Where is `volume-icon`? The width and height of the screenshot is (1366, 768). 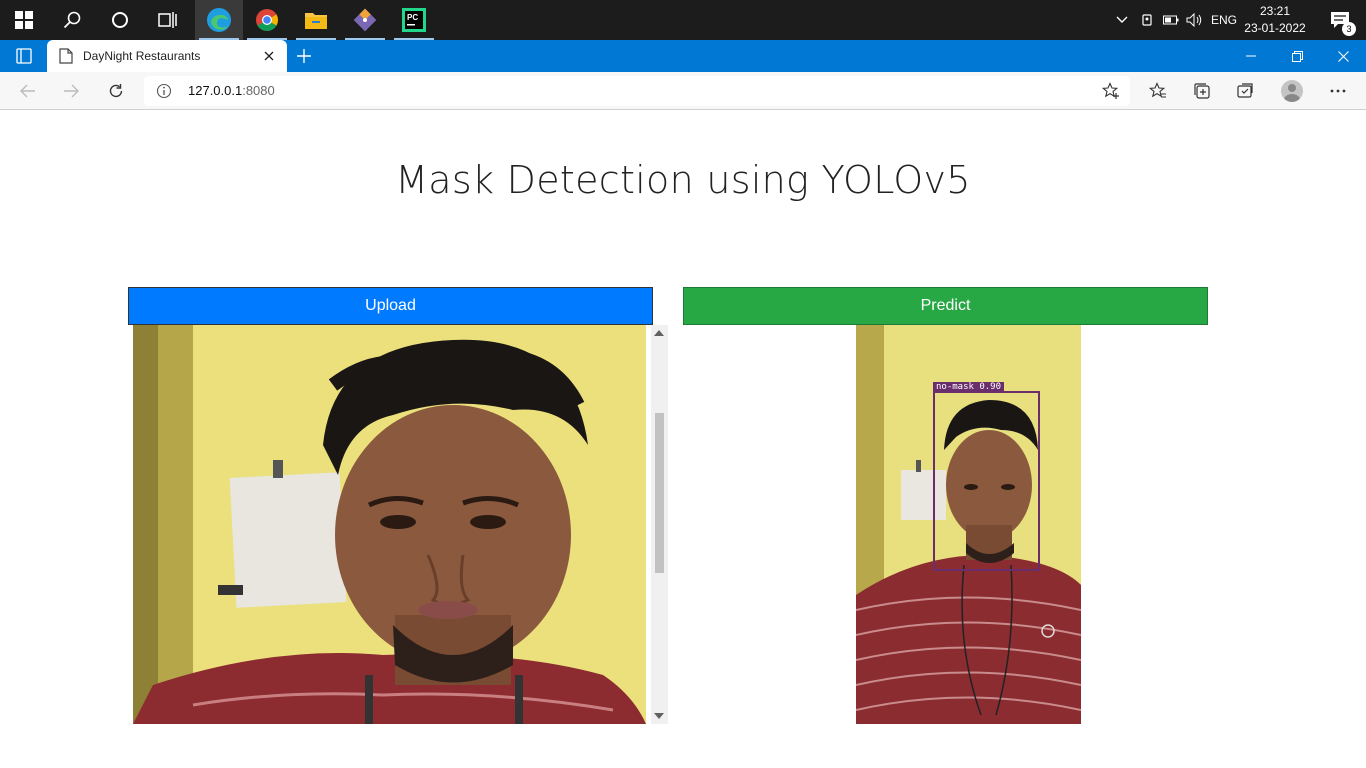 volume-icon is located at coordinates (1195, 20).